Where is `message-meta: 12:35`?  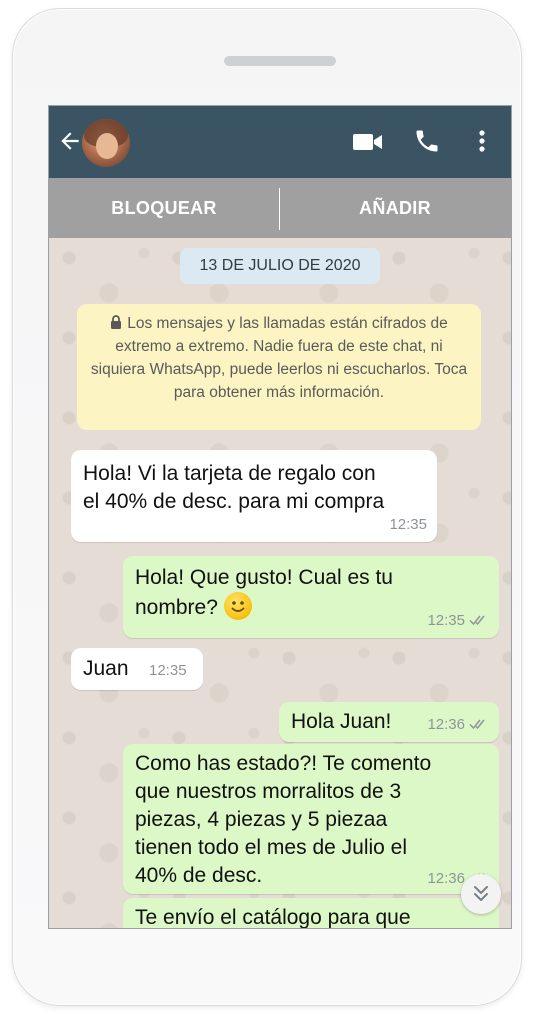
message-meta: 12:35 is located at coordinates (458, 621).